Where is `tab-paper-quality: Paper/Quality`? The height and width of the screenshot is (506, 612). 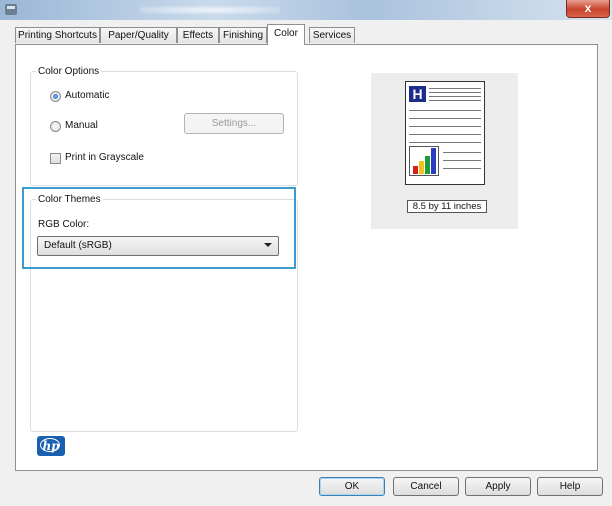 tab-paper-quality: Paper/Quality is located at coordinates (138, 35).